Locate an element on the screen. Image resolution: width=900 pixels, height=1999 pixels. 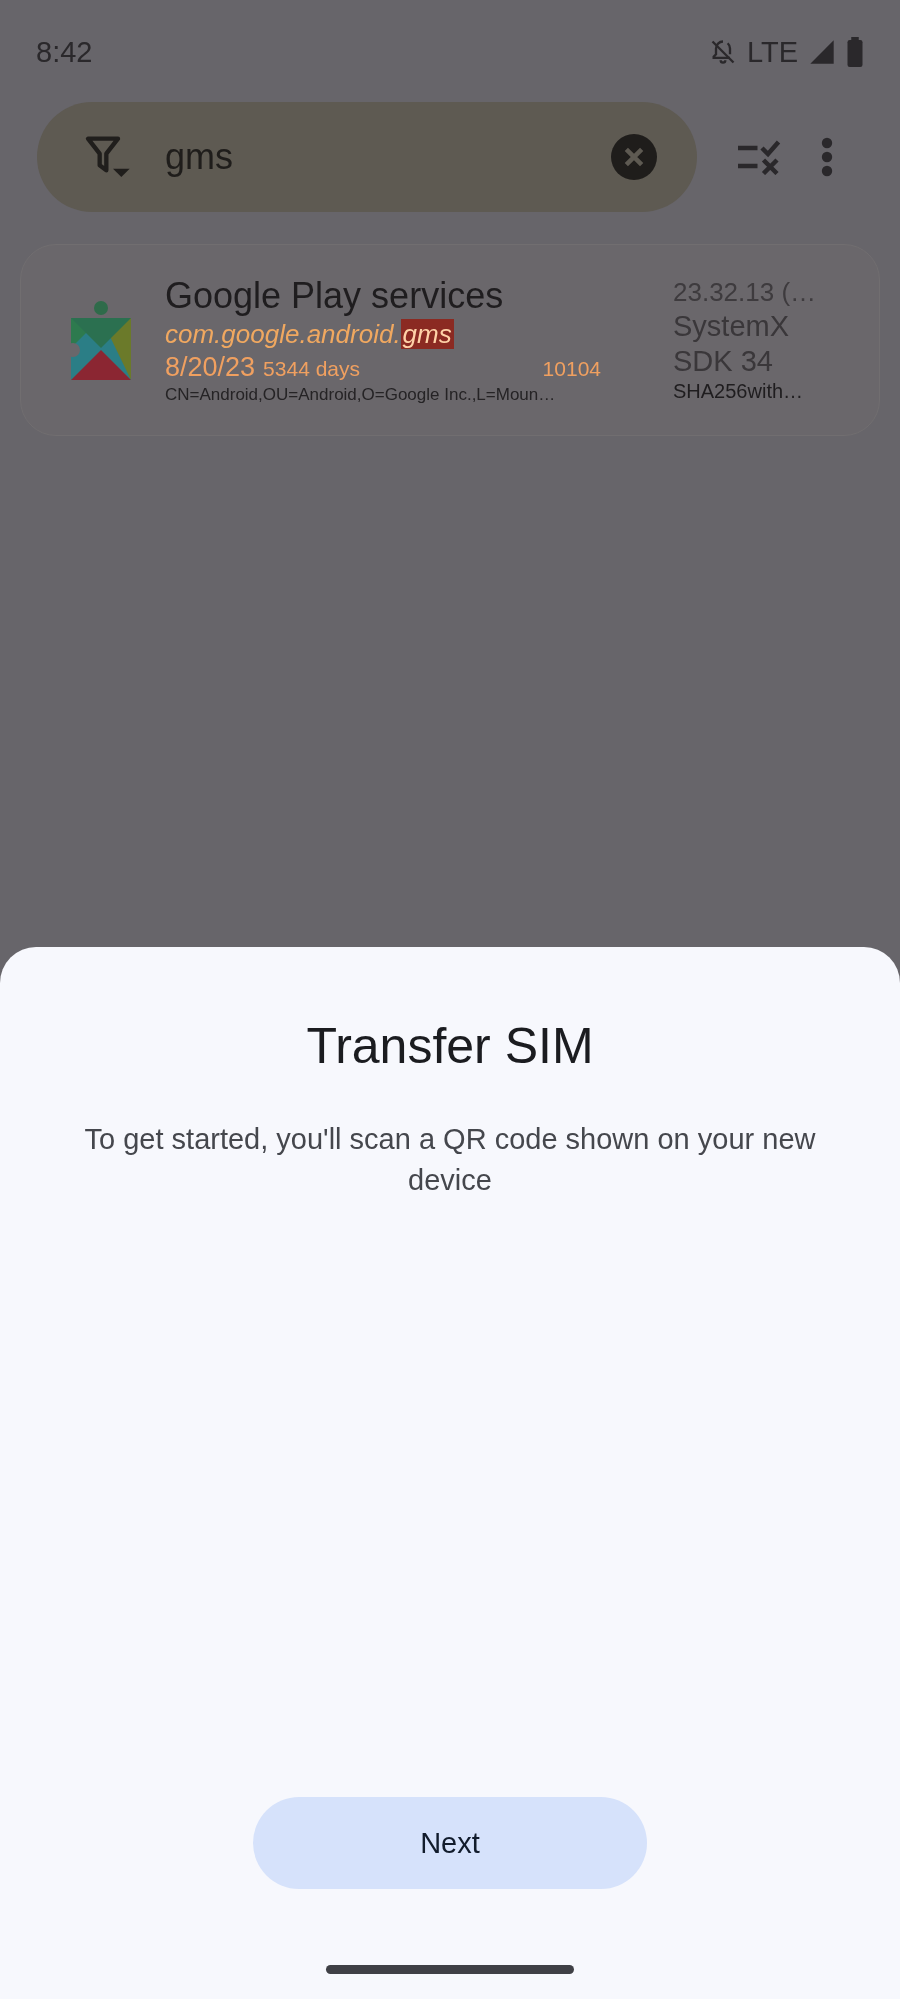
select-toggle-icon is located at coordinates (759, 157).